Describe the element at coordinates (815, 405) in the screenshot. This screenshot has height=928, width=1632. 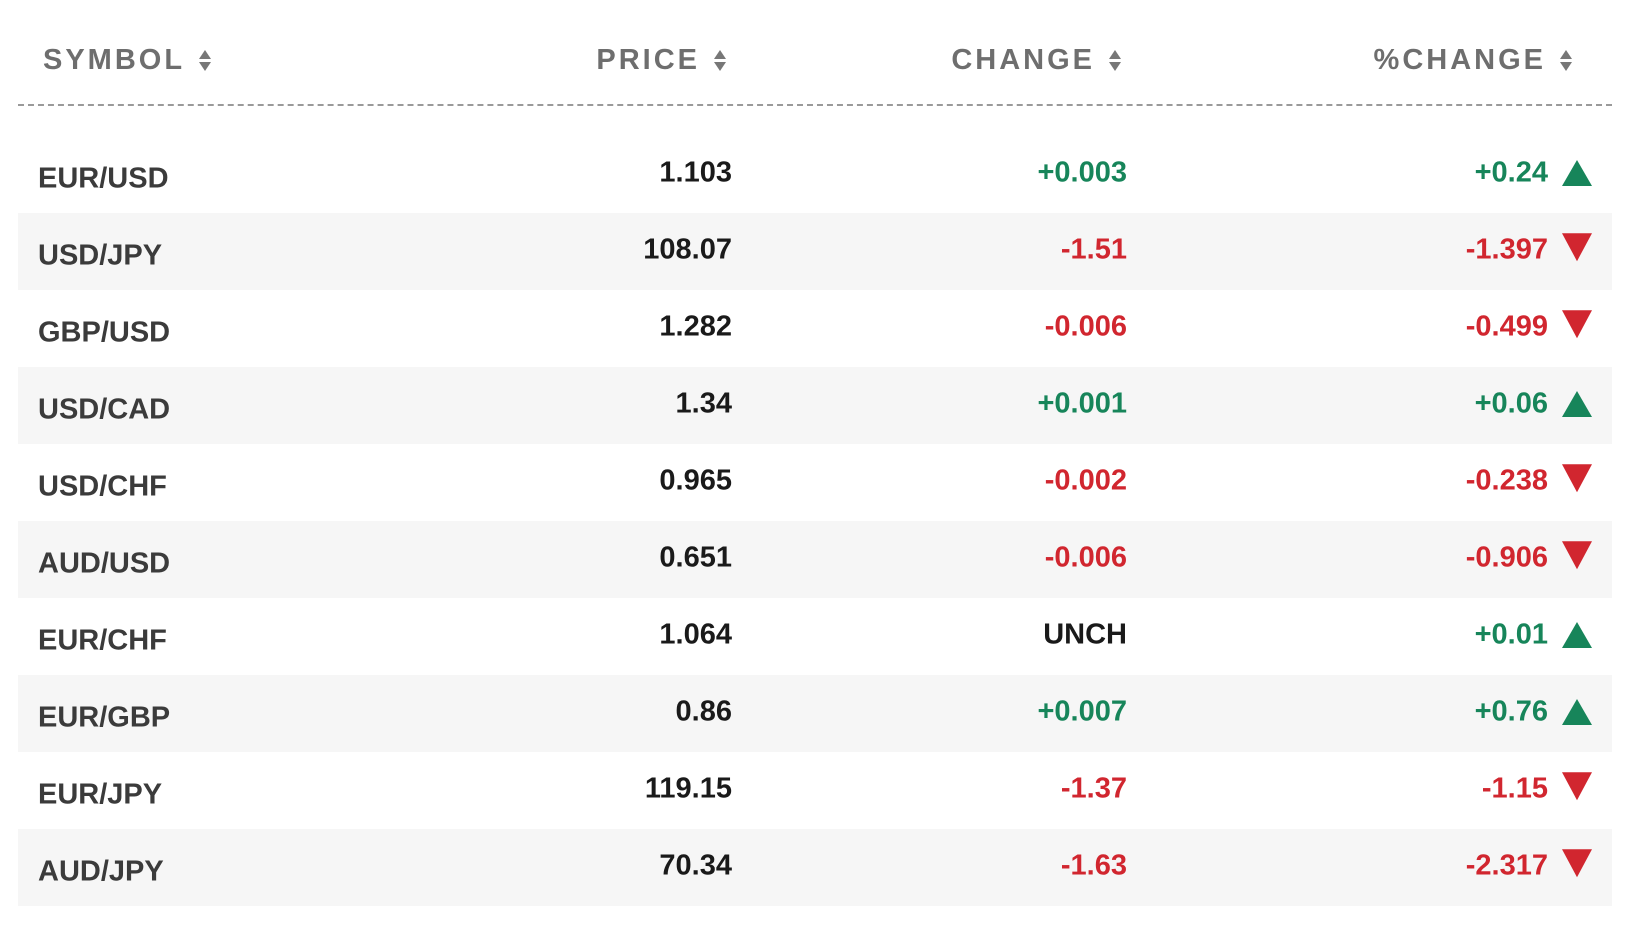
I see `table-row: USD/CAD 1.34 +0.001 +0.06` at that location.